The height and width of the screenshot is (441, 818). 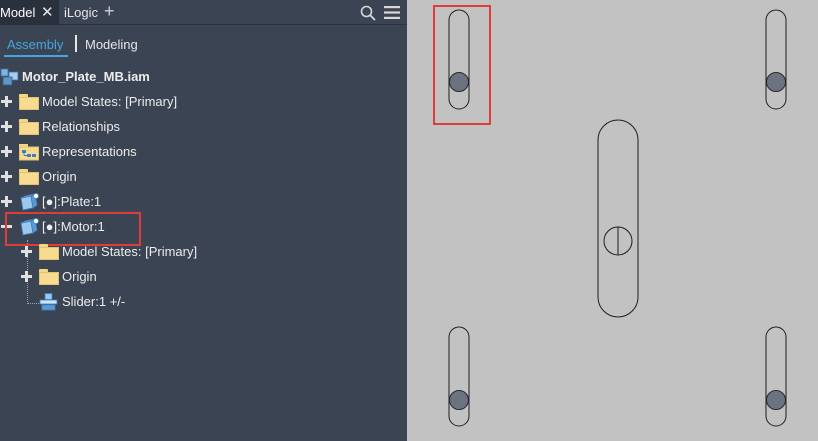 What do you see at coordinates (81, 12) in the screenshot?
I see `tab-ilogic: iLogic` at bounding box center [81, 12].